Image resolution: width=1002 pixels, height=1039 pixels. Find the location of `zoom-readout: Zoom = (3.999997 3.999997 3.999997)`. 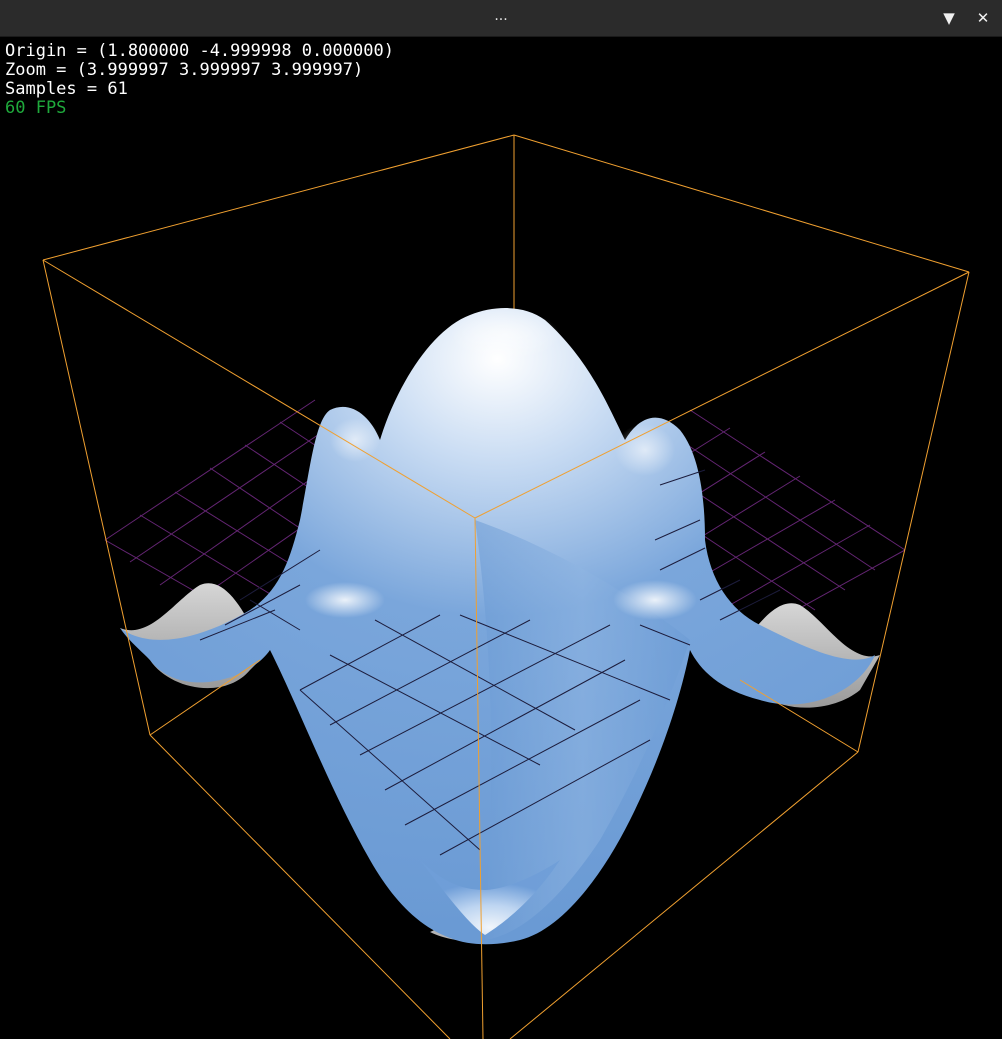

zoom-readout: Zoom = (3.999997 3.999997 3.999997) is located at coordinates (184, 70).